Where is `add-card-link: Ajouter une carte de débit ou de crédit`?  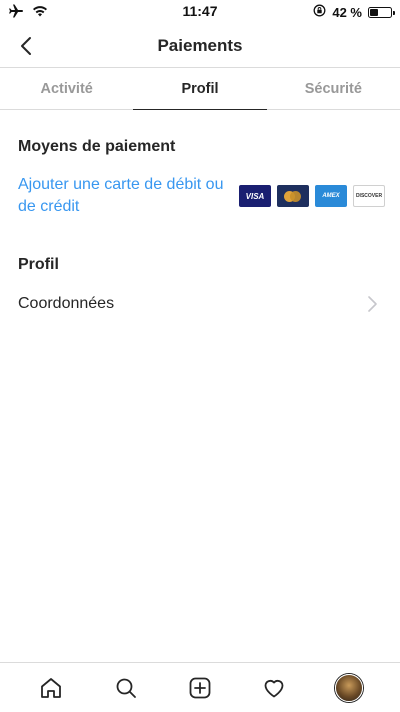
add-card-link: Ajouter une carte de débit ou de crédit is located at coordinates (125, 196).